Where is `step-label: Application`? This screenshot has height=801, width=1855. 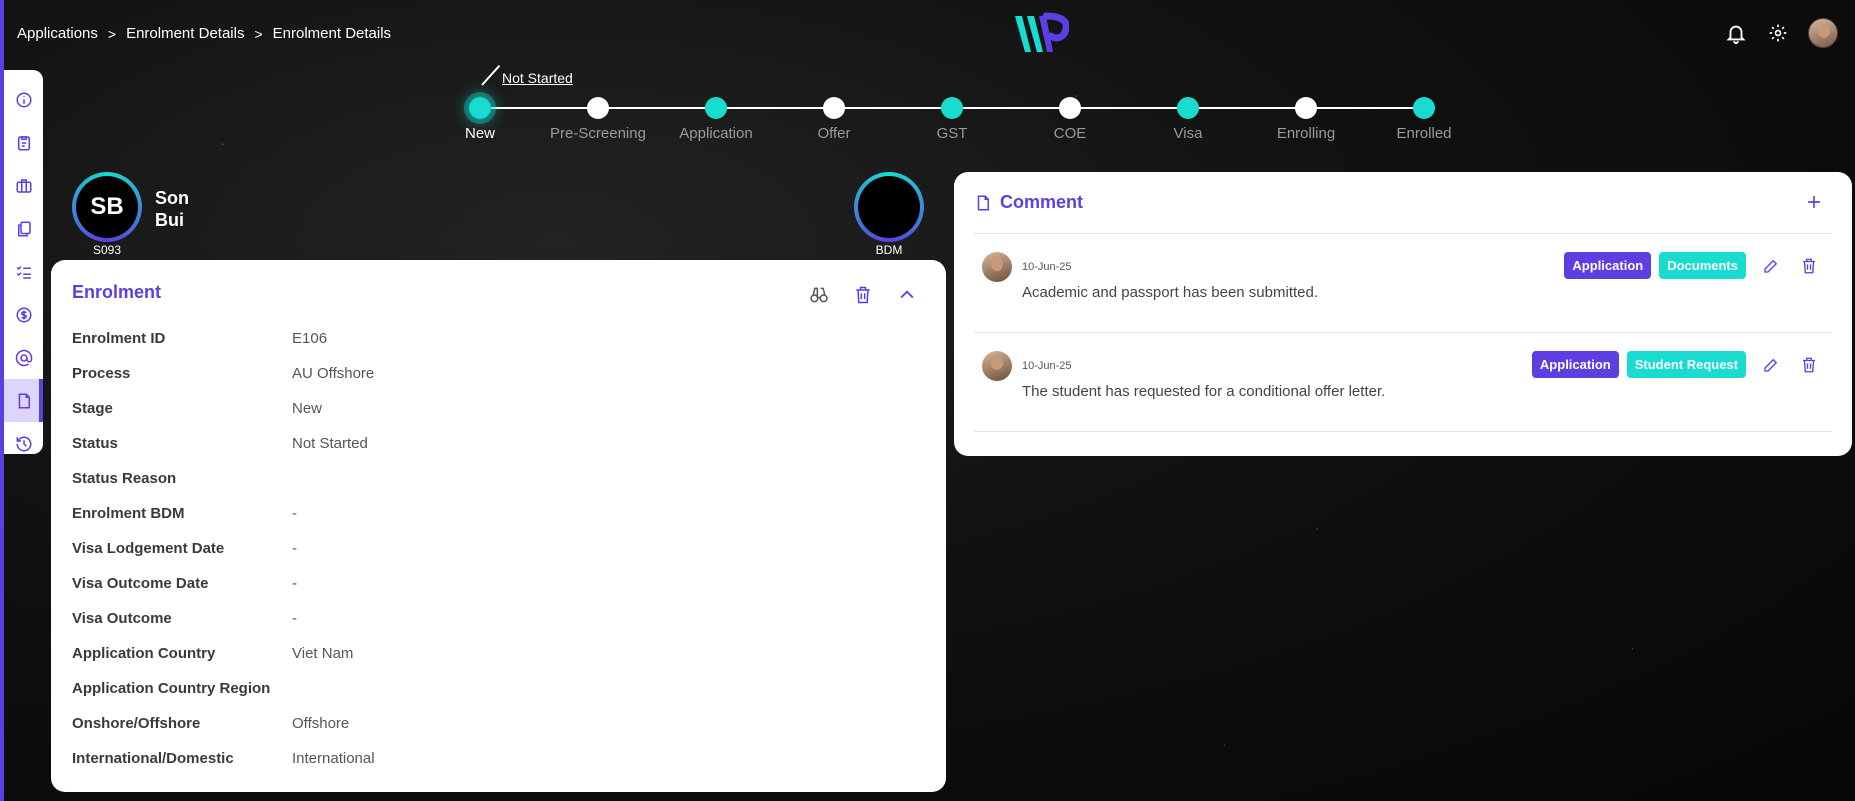 step-label: Application is located at coordinates (716, 133).